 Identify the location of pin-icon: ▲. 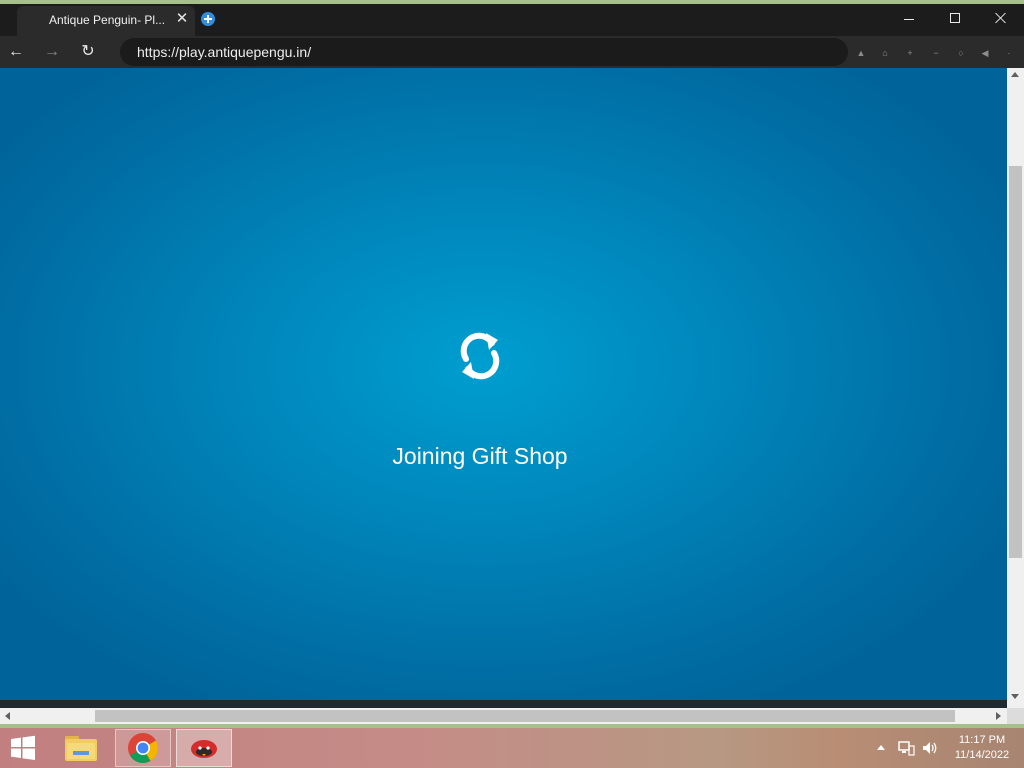
(861, 53).